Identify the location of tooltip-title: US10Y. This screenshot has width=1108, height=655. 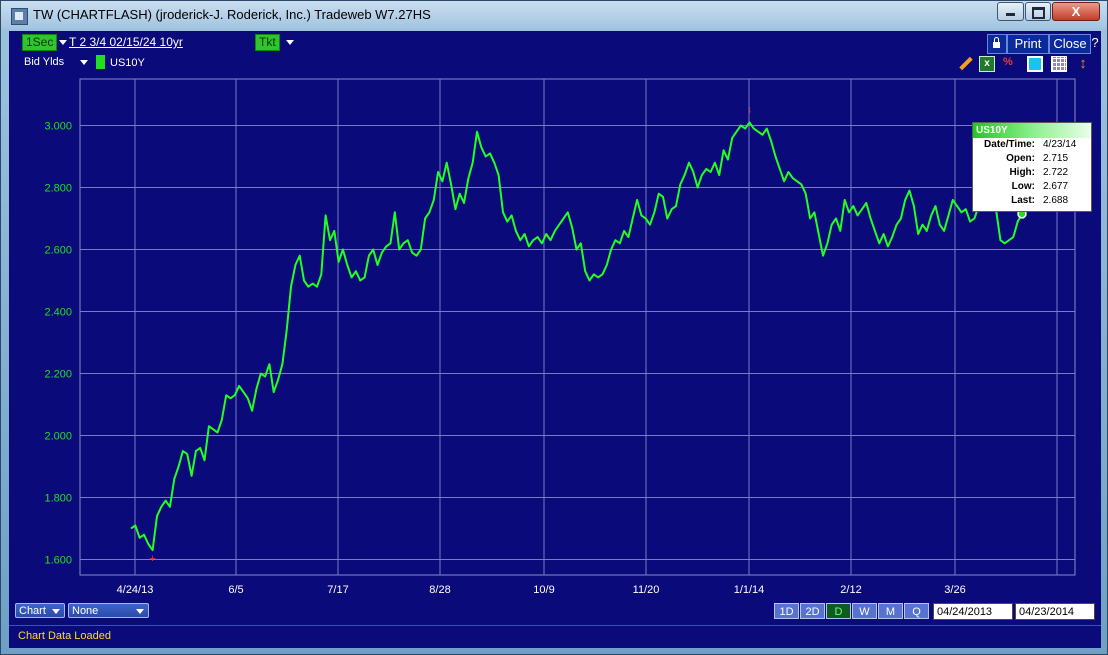
(1032, 130).